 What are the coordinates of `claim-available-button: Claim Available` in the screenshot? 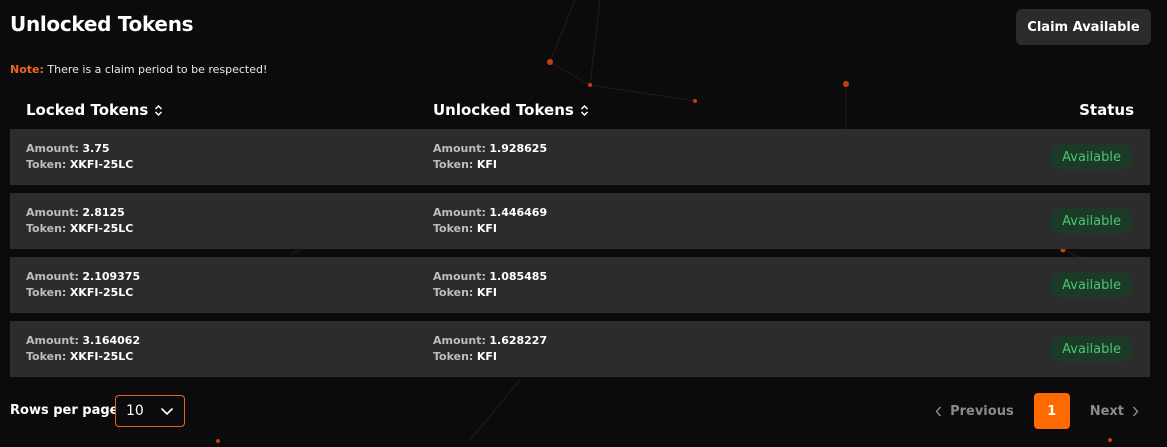 It's located at (1083, 27).